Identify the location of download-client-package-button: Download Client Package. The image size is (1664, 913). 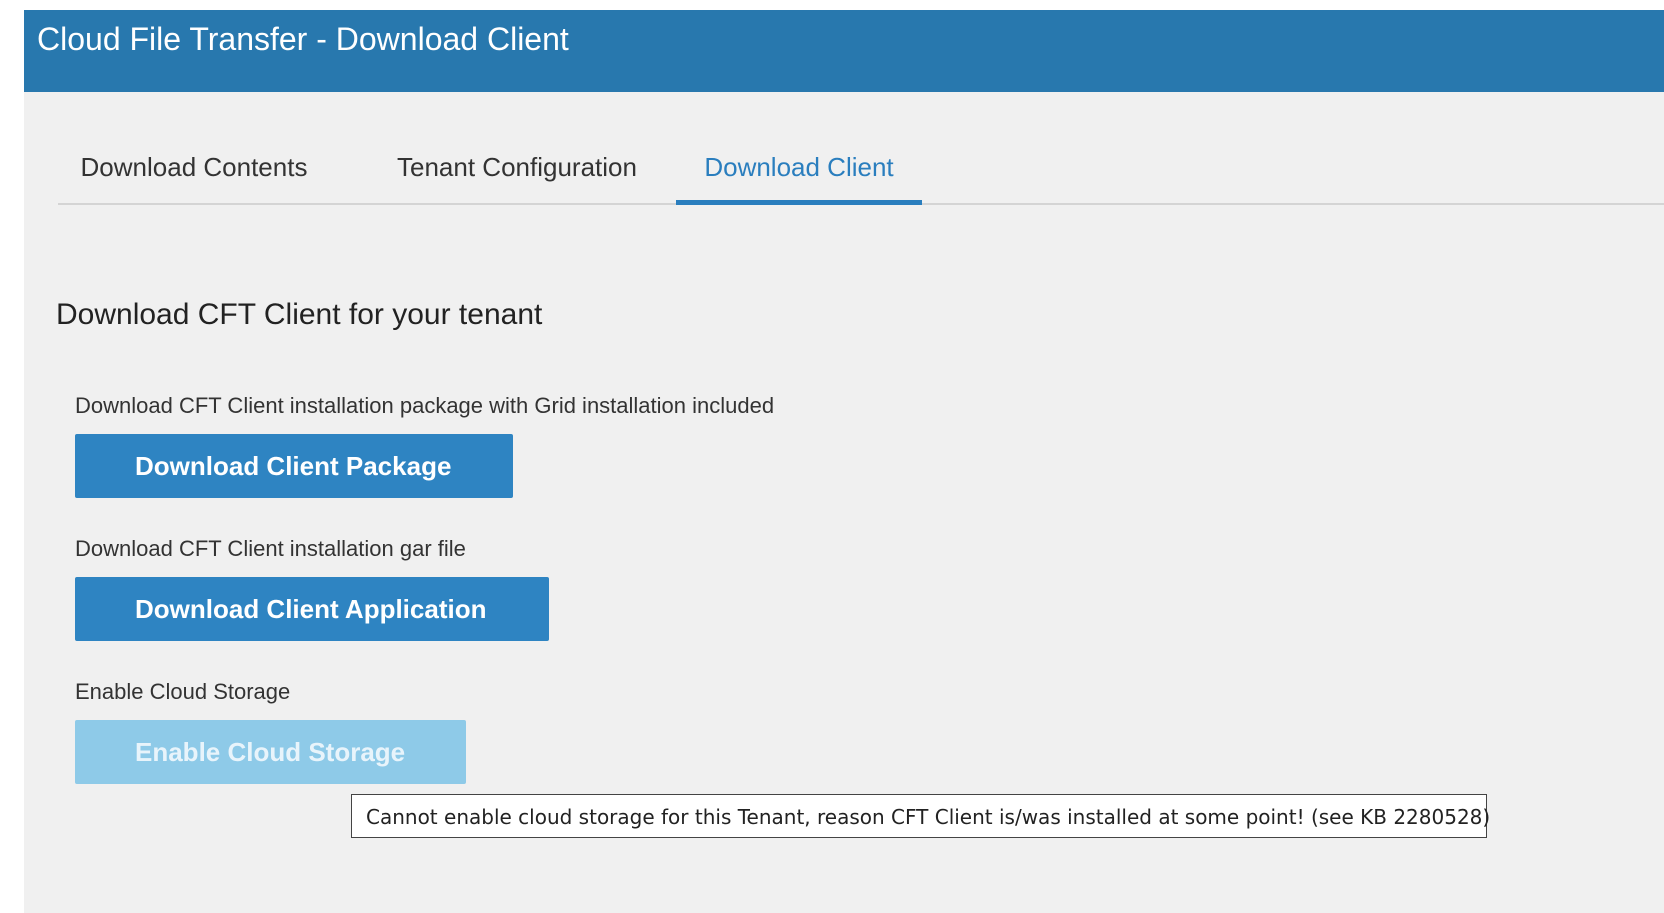
(294, 466).